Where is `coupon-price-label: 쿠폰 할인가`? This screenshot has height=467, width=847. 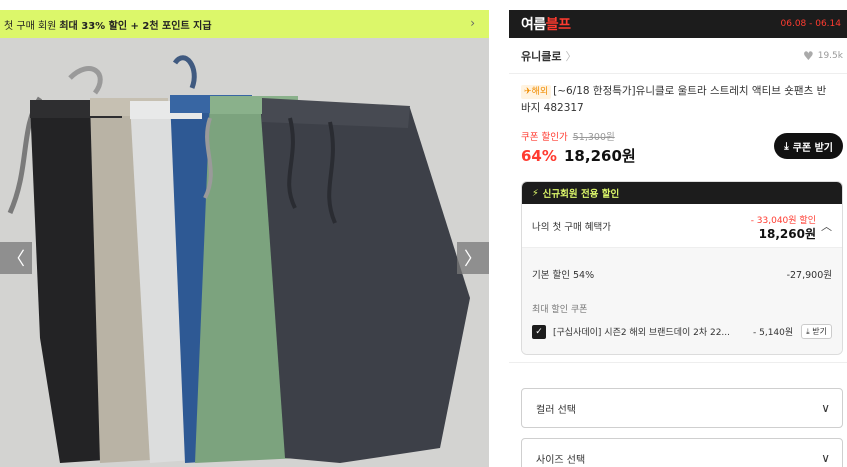
coupon-price-label: 쿠폰 할인가 is located at coordinates (544, 137).